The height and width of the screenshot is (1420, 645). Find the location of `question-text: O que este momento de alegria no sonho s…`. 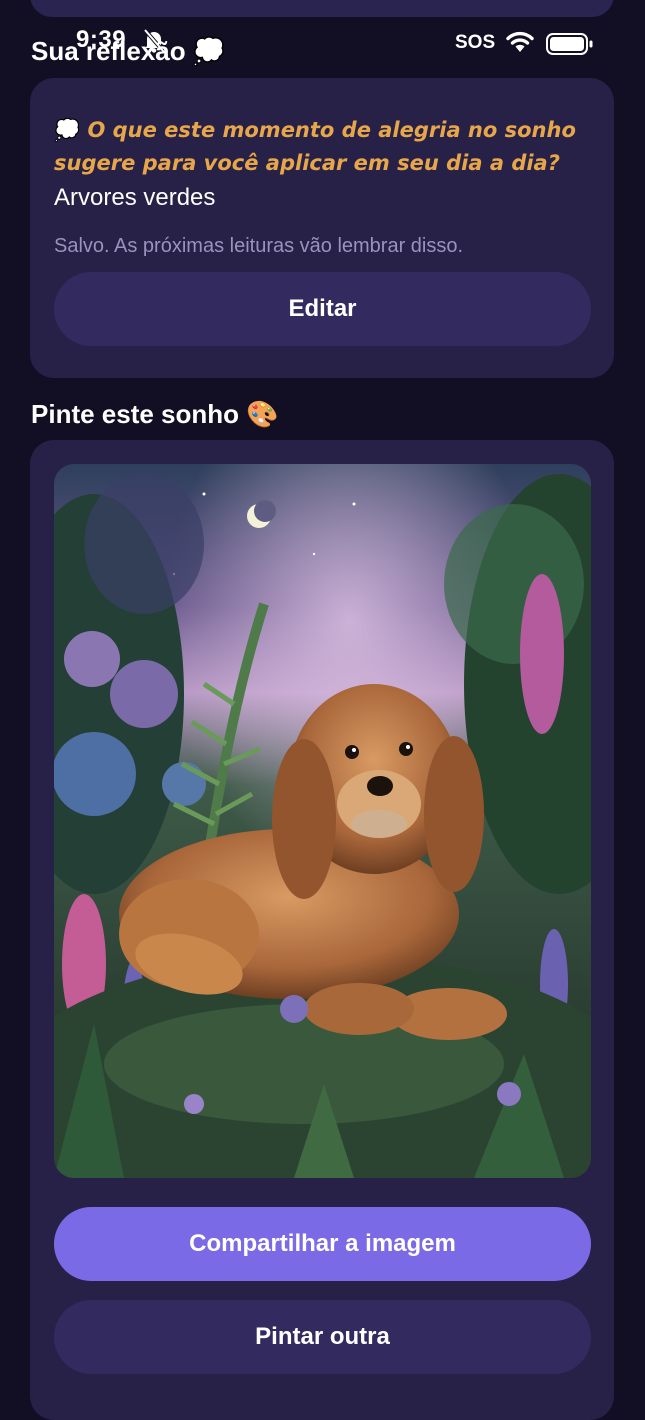

question-text: O que este momento de alegria no sonho s… is located at coordinates (315, 146).